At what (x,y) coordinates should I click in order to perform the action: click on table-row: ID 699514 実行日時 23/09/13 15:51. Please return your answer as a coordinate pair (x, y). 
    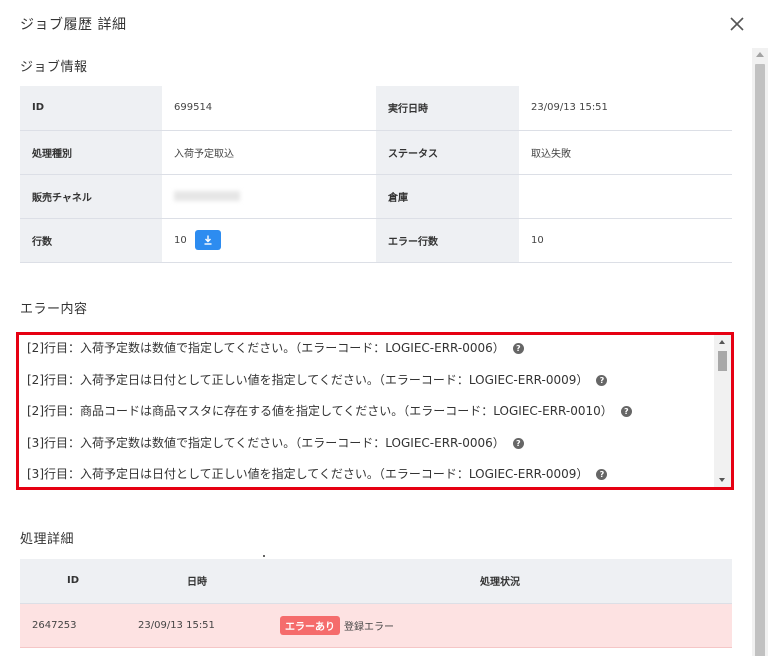
    Looking at the image, I should click on (376, 108).